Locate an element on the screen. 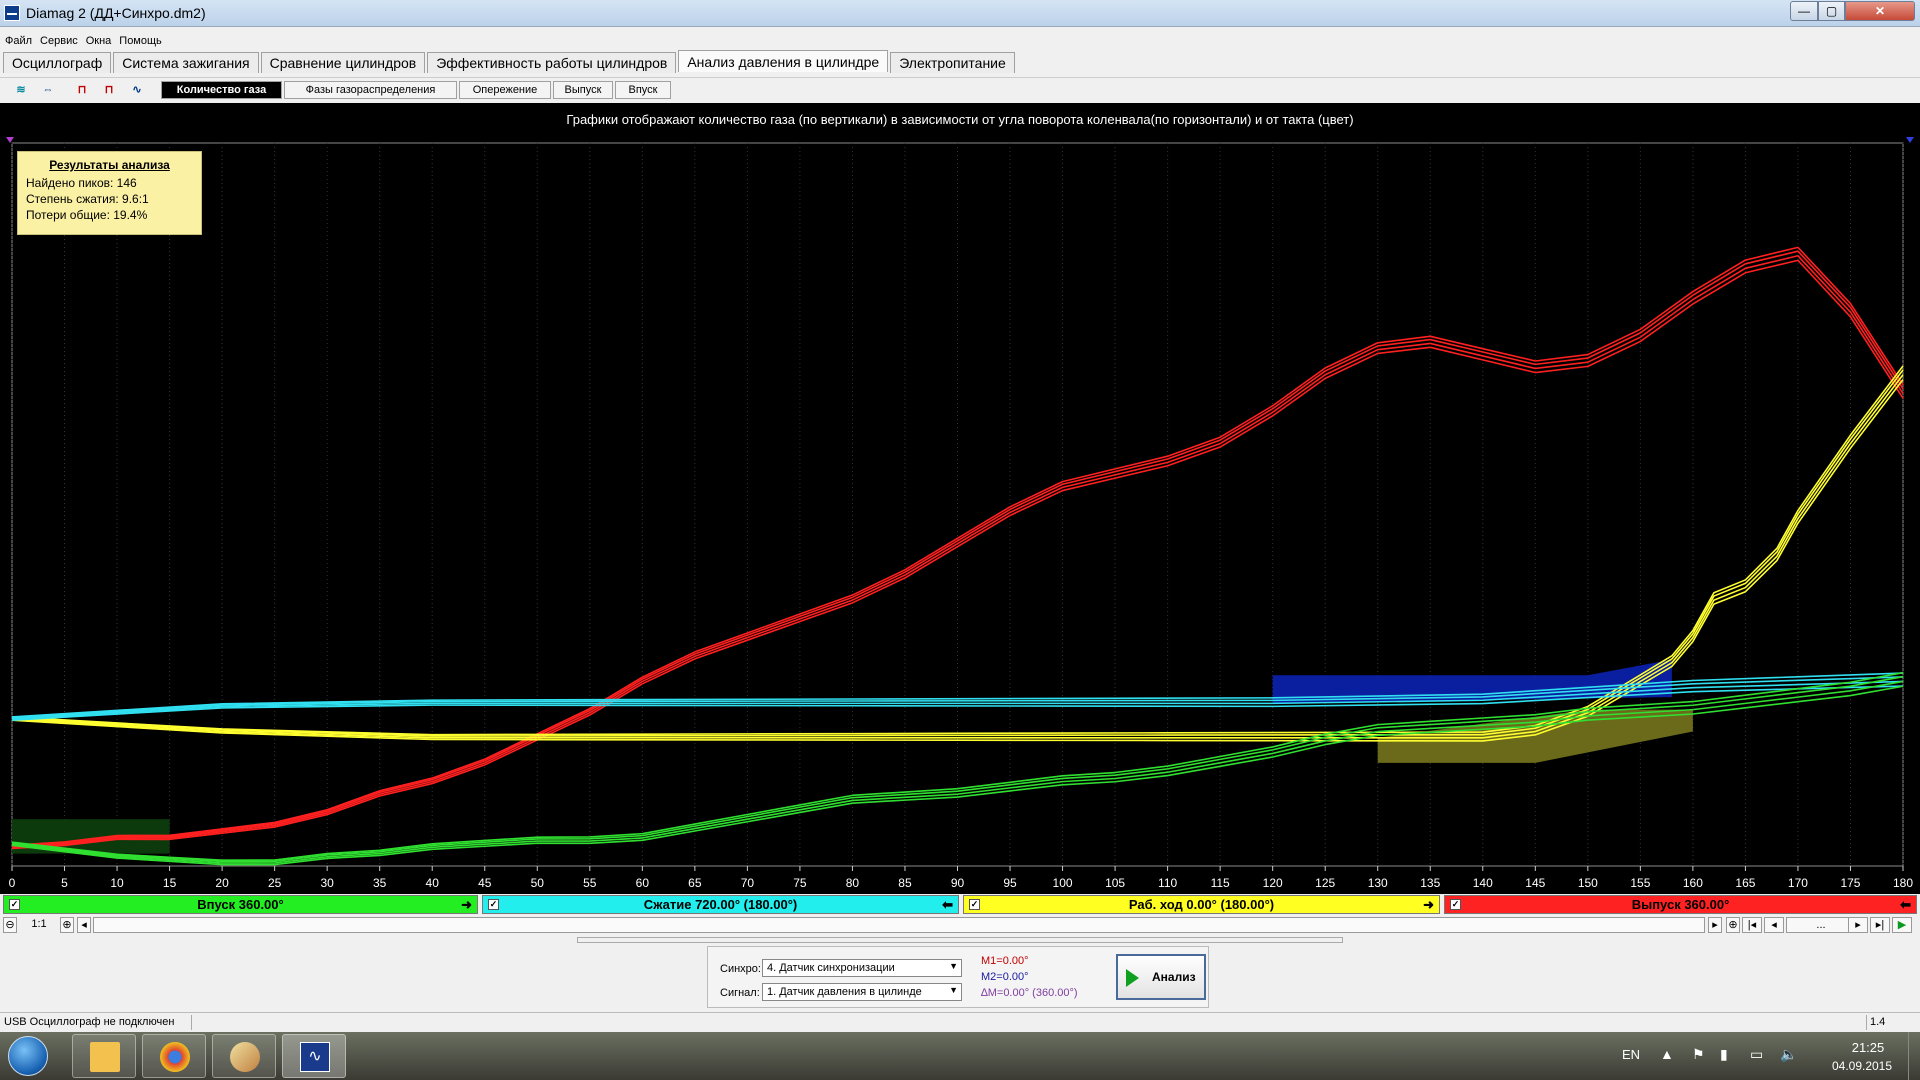 The image size is (1920, 1080). sync-label: Синхро: is located at coordinates (740, 969).